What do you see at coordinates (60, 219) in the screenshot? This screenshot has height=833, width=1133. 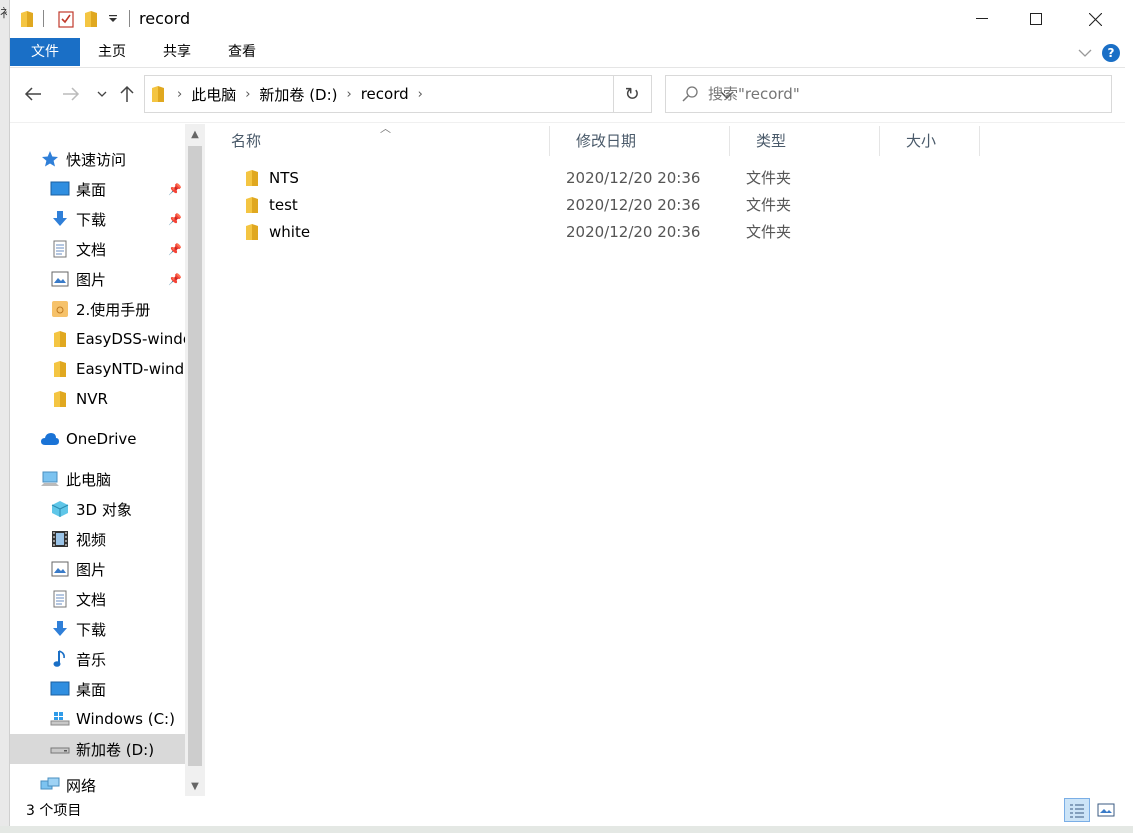 I see `download-icon` at bounding box center [60, 219].